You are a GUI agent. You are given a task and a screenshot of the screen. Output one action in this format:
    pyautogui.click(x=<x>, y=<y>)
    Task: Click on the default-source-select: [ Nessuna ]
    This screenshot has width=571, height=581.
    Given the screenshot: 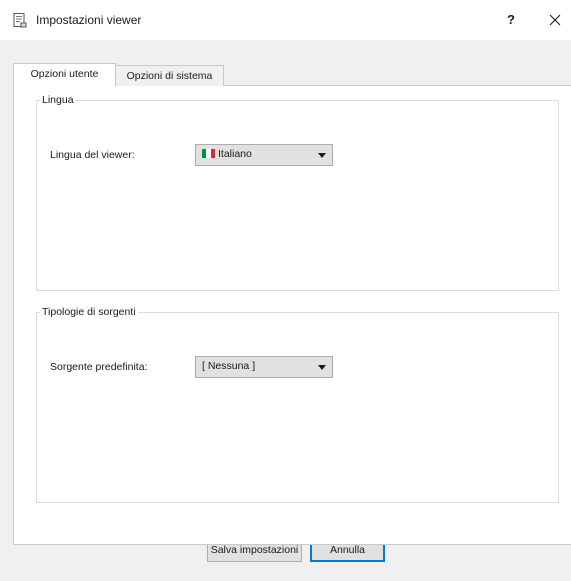 What is the action you would take?
    pyautogui.click(x=264, y=367)
    